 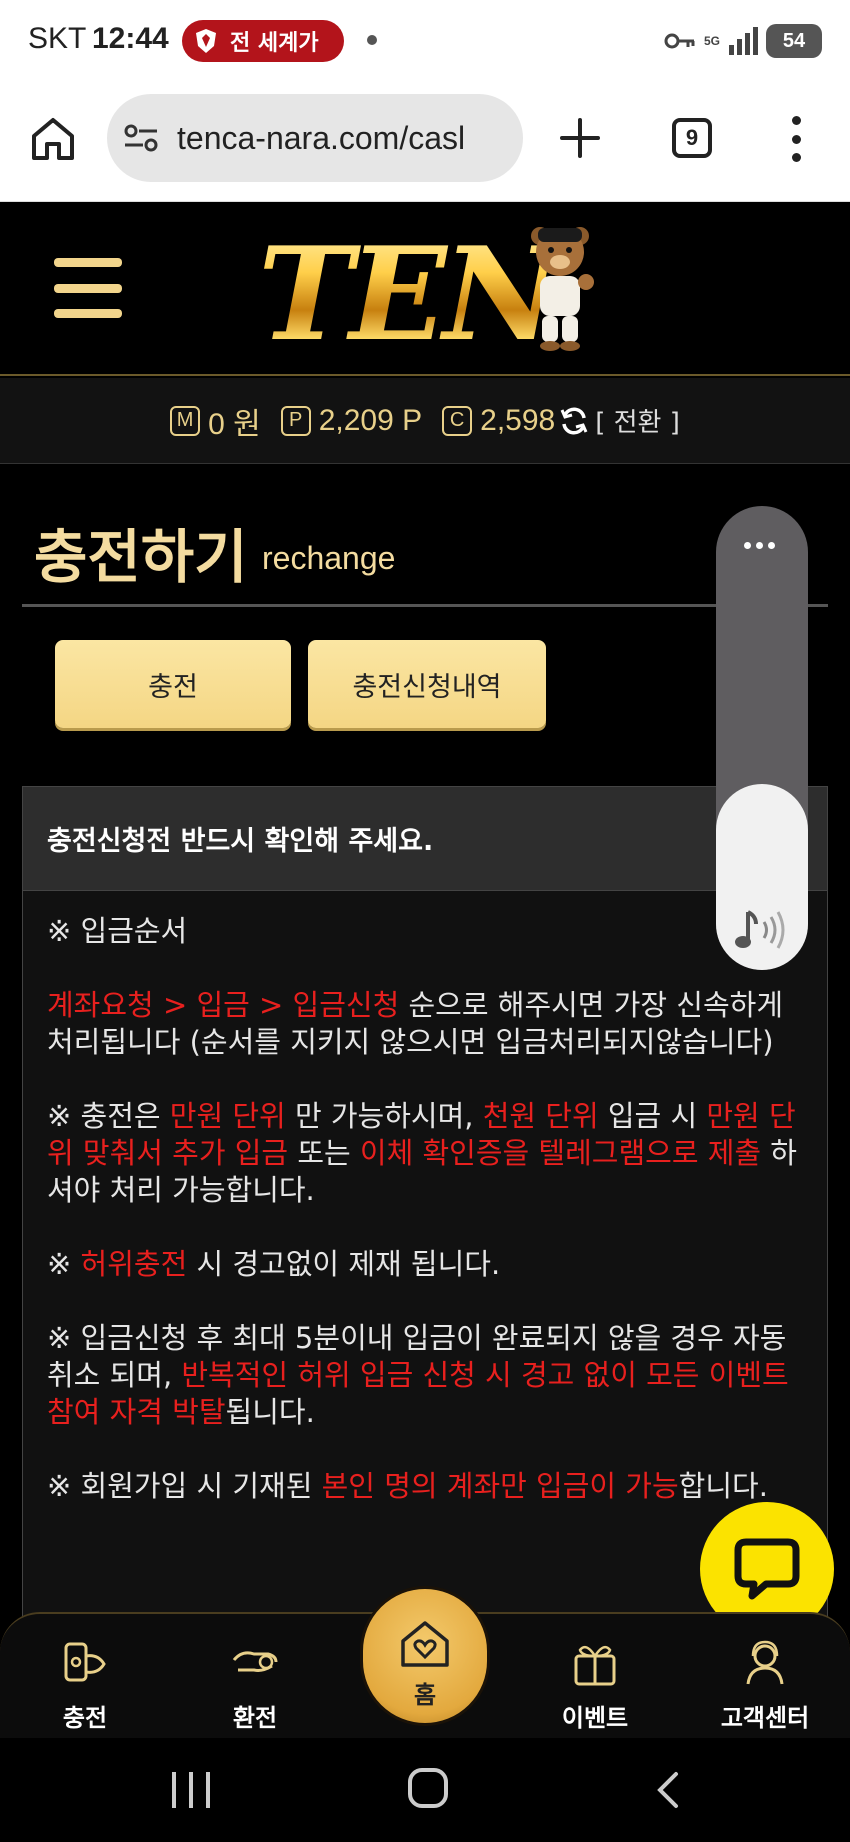 I want to click on recents-icon, so click(x=191, y=1790).